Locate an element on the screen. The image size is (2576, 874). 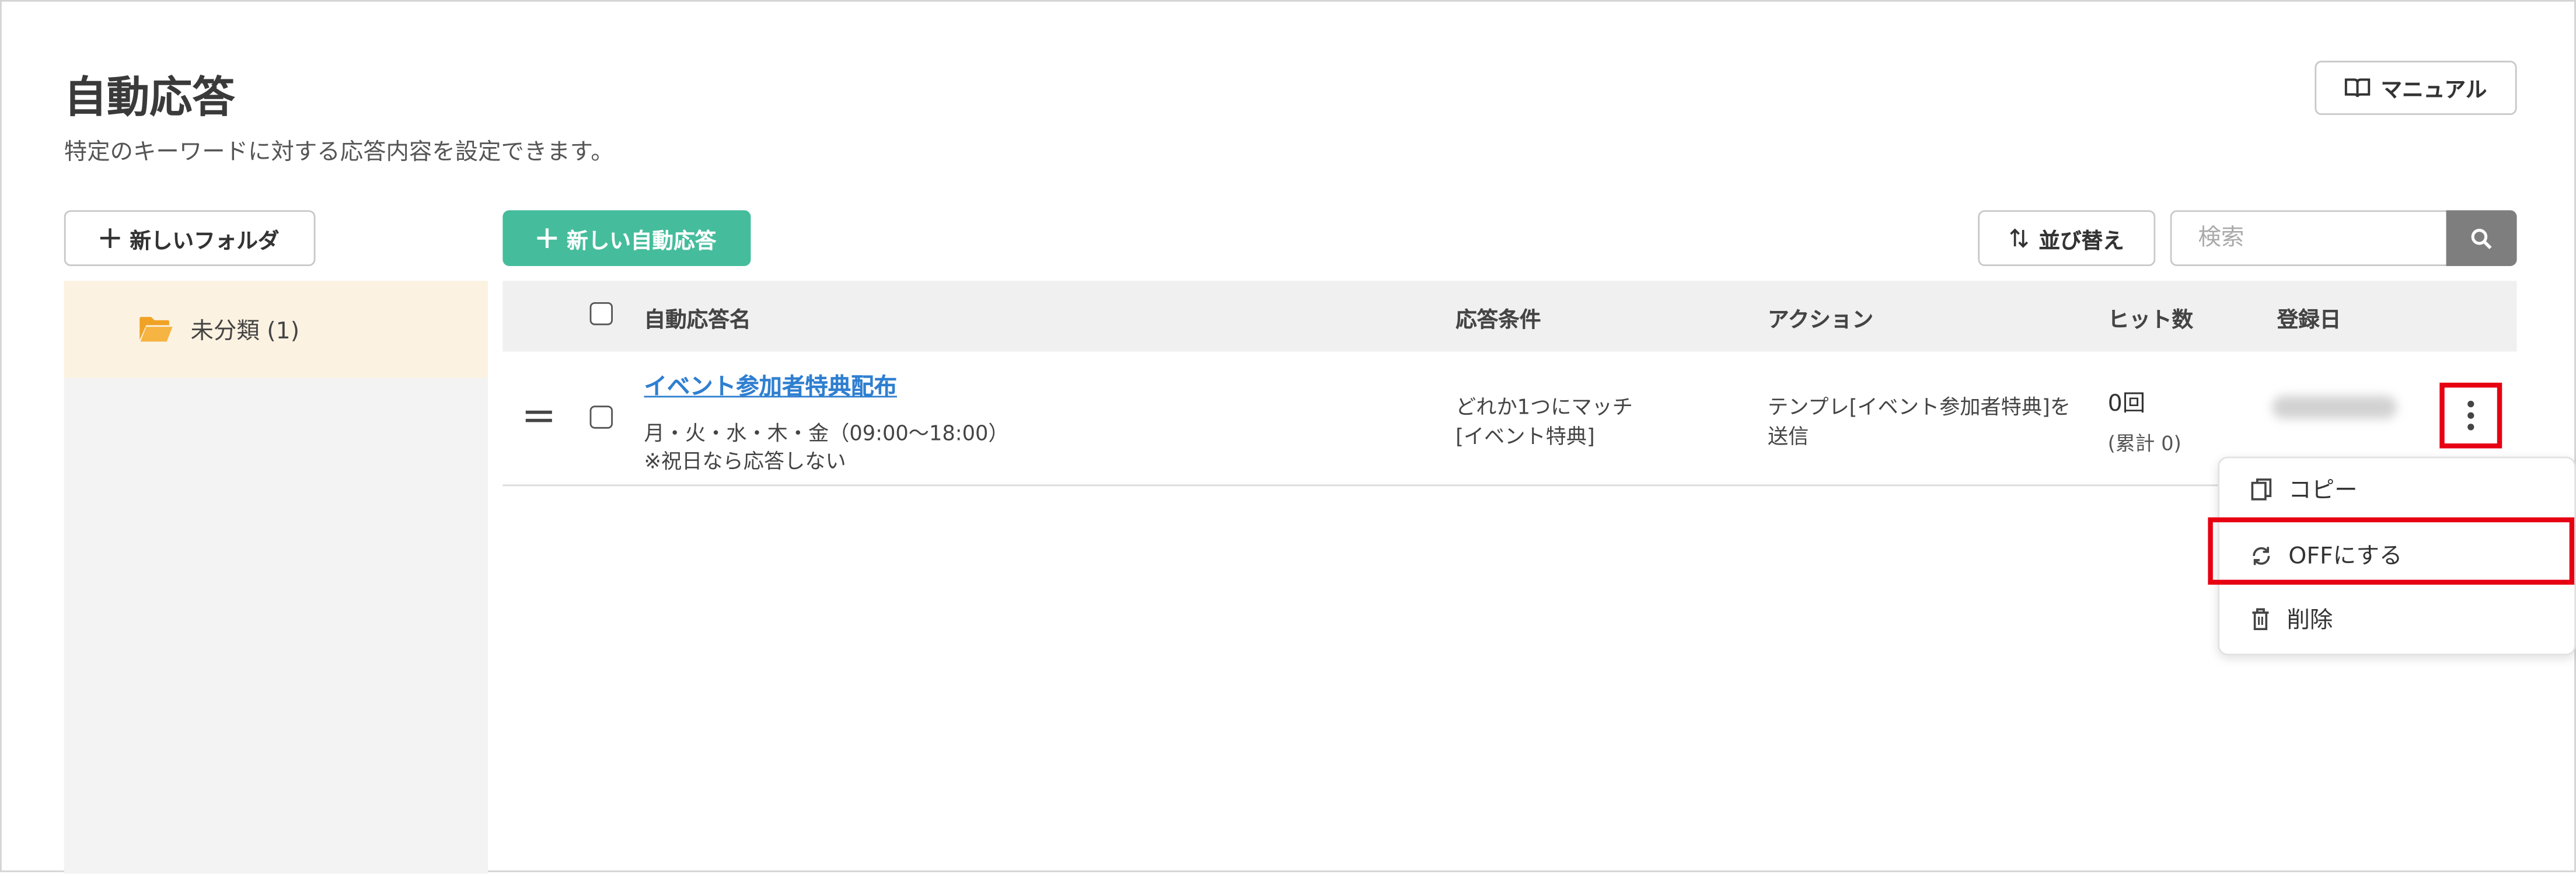
select-all-checkbox is located at coordinates (601, 314).